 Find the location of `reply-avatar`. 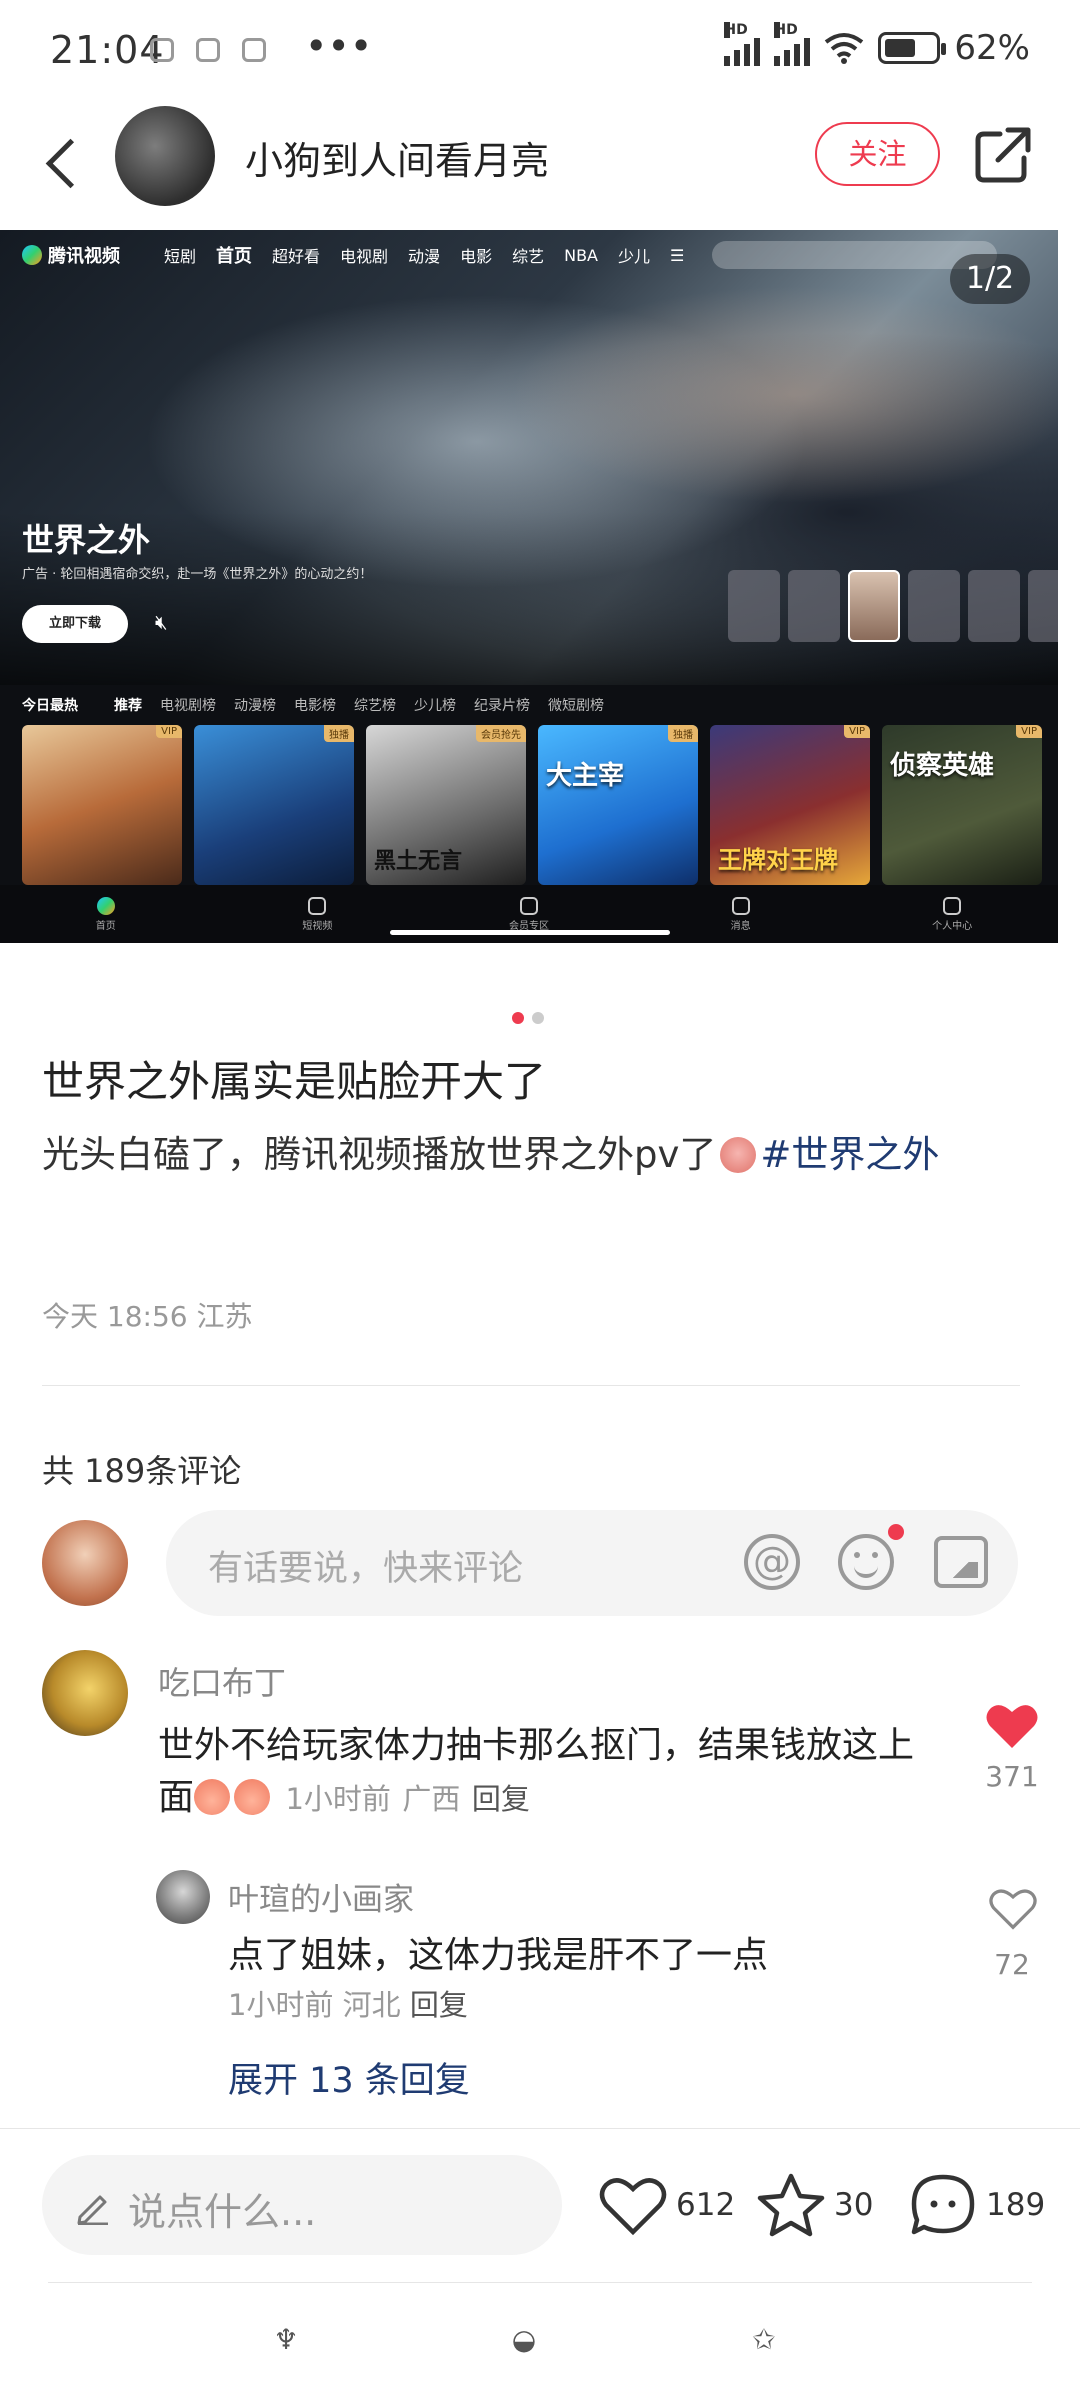

reply-avatar is located at coordinates (183, 1897).